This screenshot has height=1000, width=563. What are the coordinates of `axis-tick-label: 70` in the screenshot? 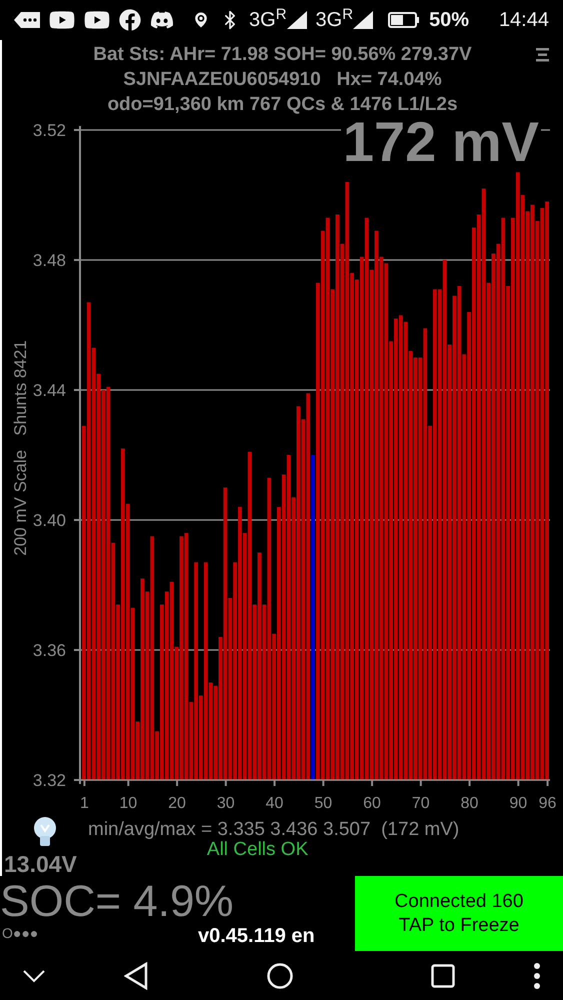 It's located at (421, 803).